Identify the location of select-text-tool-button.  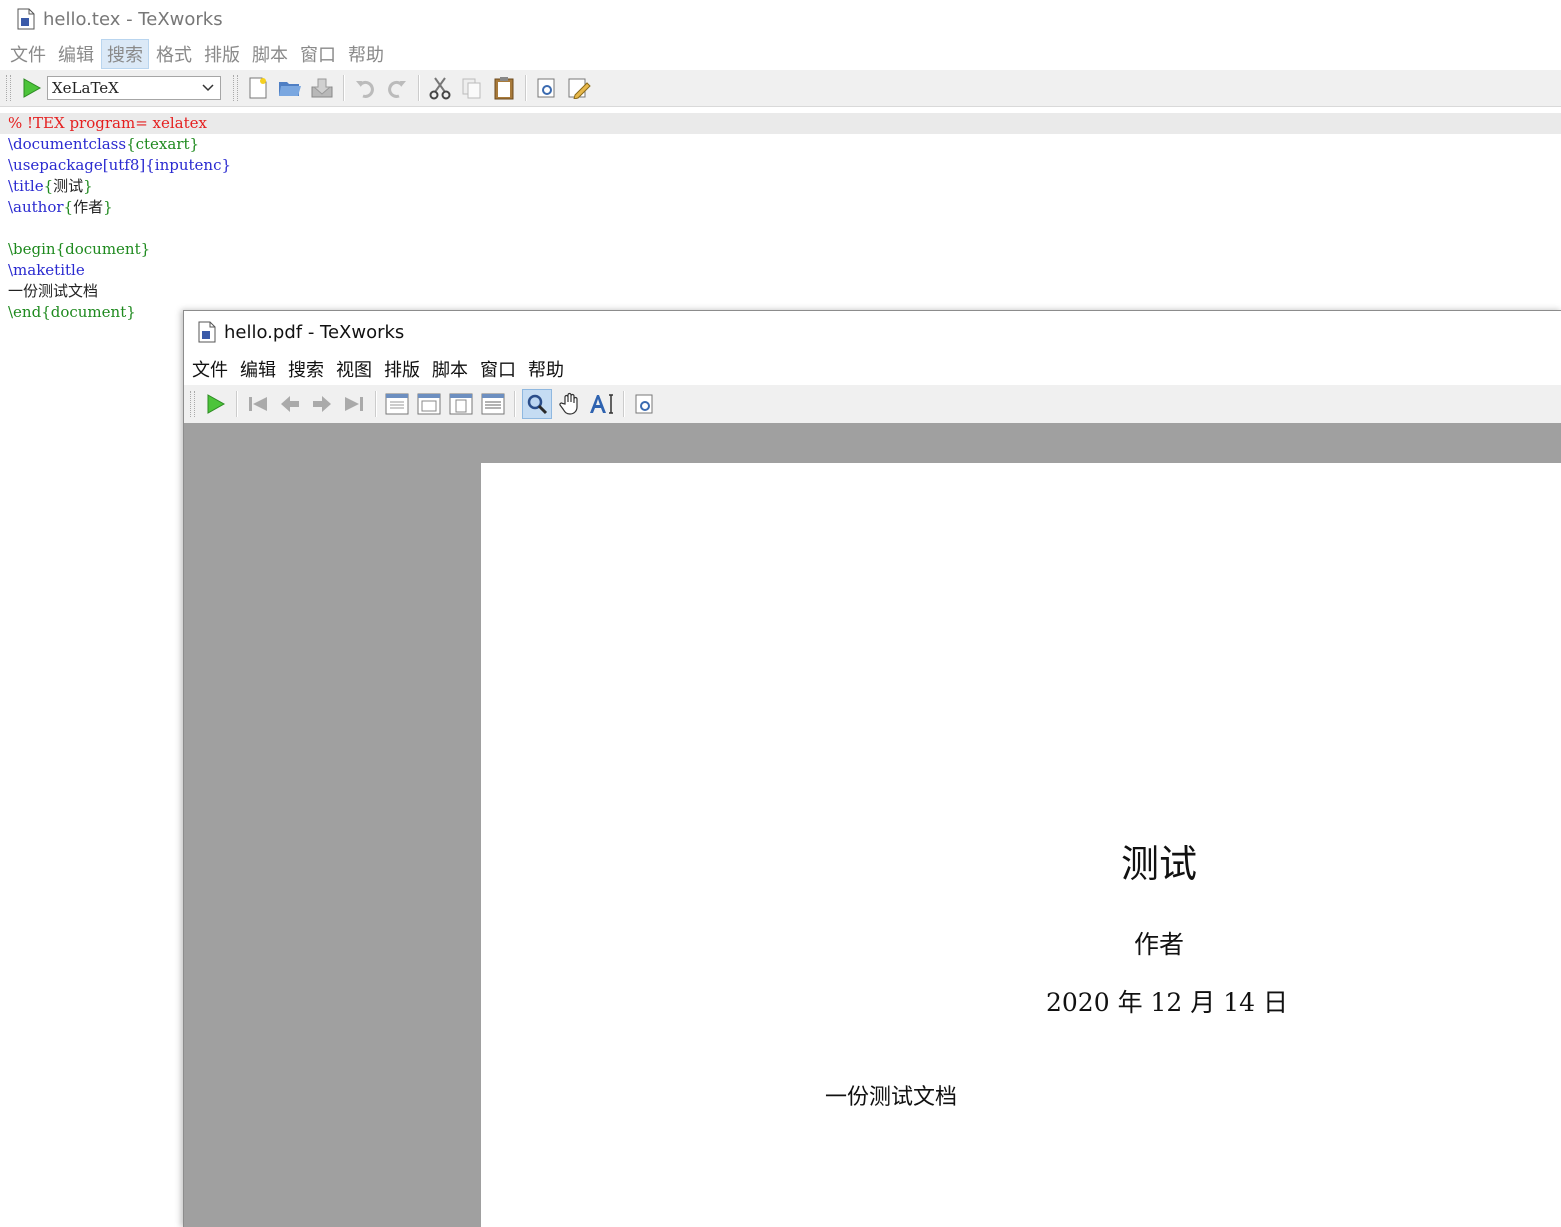
(602, 404).